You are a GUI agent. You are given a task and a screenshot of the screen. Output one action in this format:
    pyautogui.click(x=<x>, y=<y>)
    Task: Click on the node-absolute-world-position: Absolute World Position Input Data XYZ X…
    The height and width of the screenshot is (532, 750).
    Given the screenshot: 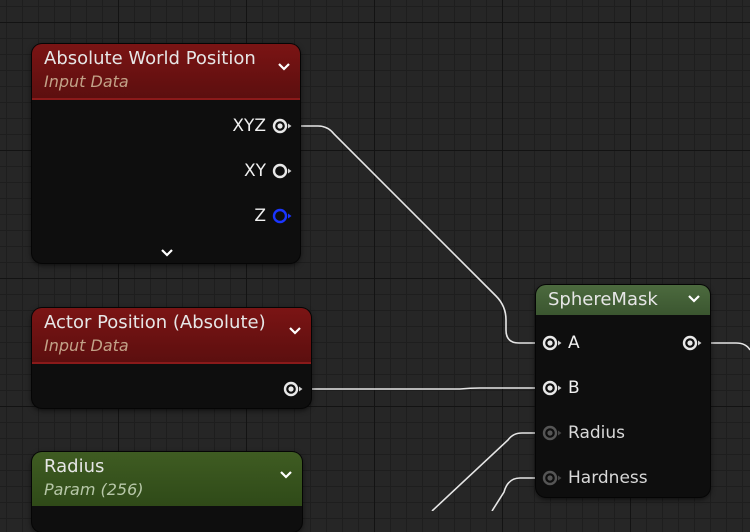 What is the action you would take?
    pyautogui.click(x=166, y=153)
    